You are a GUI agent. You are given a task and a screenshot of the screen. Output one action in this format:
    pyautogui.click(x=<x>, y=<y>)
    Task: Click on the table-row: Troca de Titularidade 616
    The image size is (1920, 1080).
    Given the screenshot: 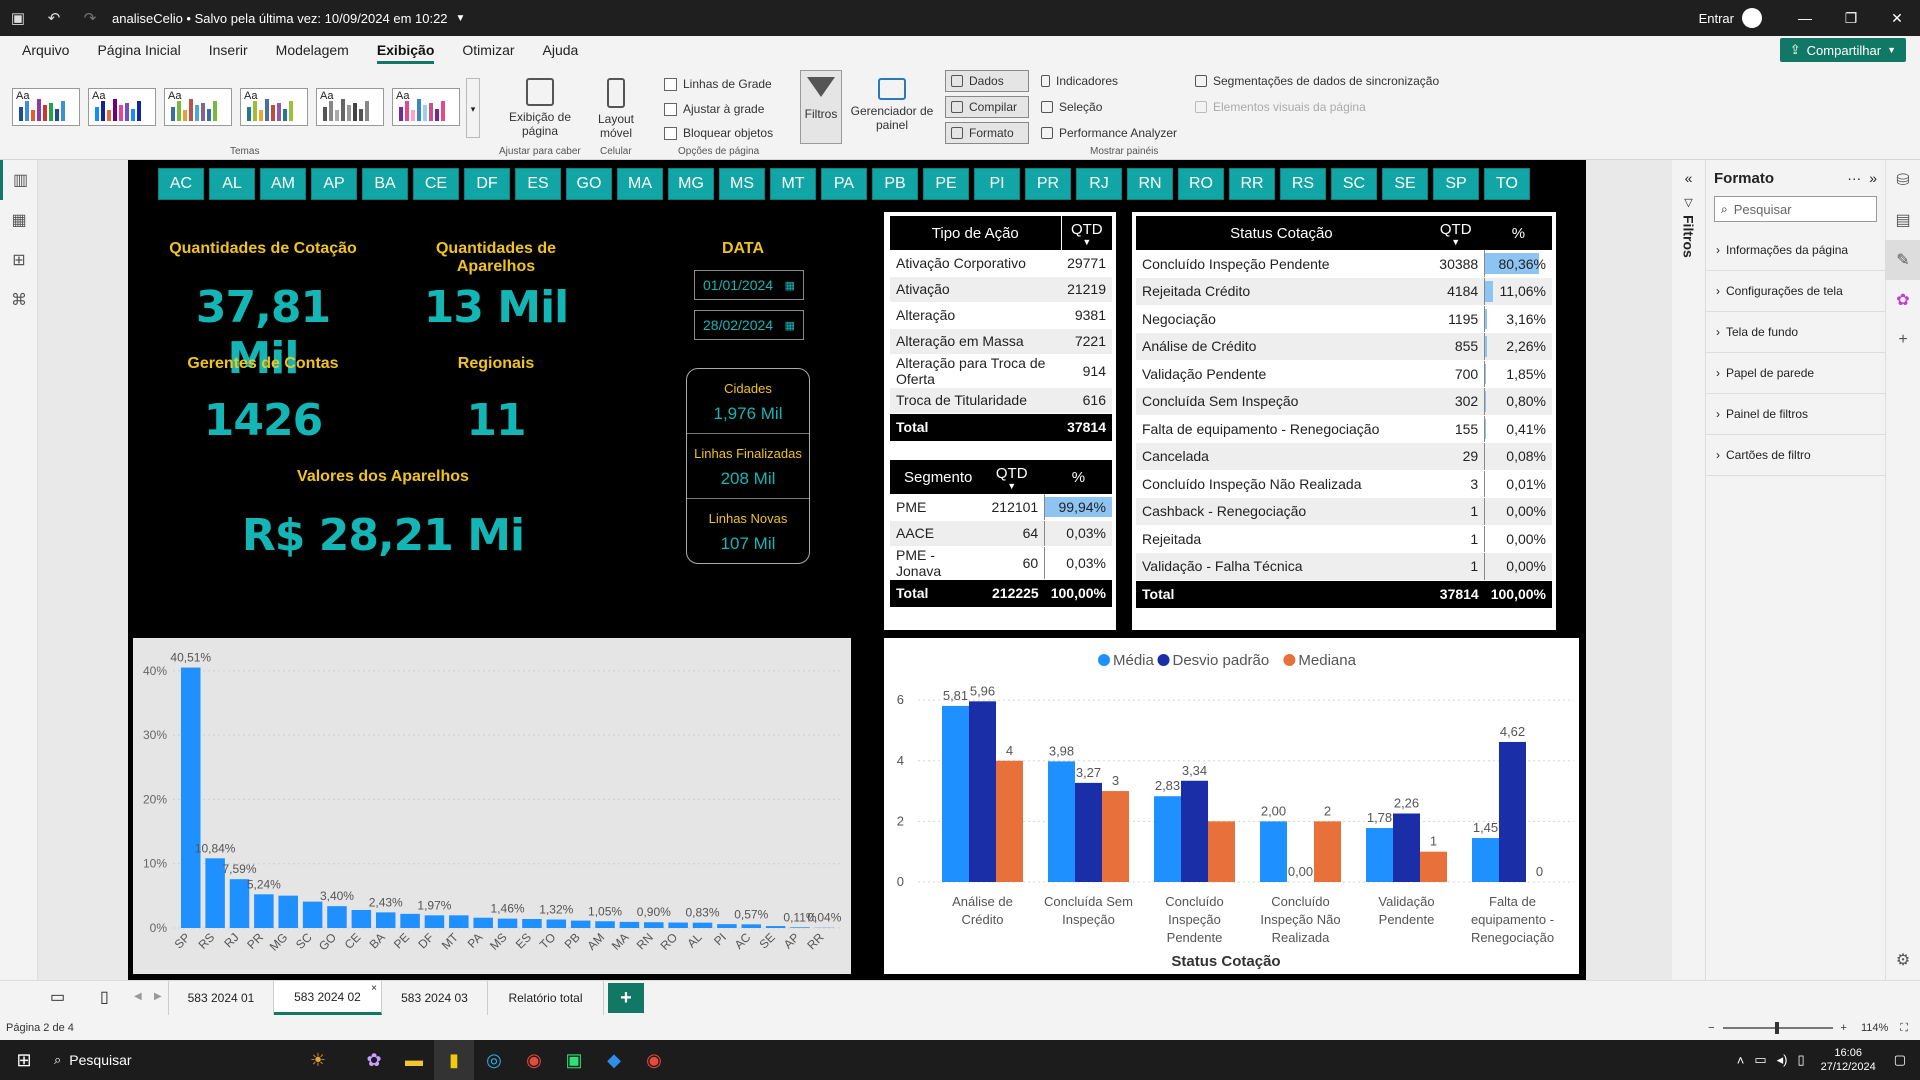 What is the action you would take?
    pyautogui.click(x=1001, y=400)
    